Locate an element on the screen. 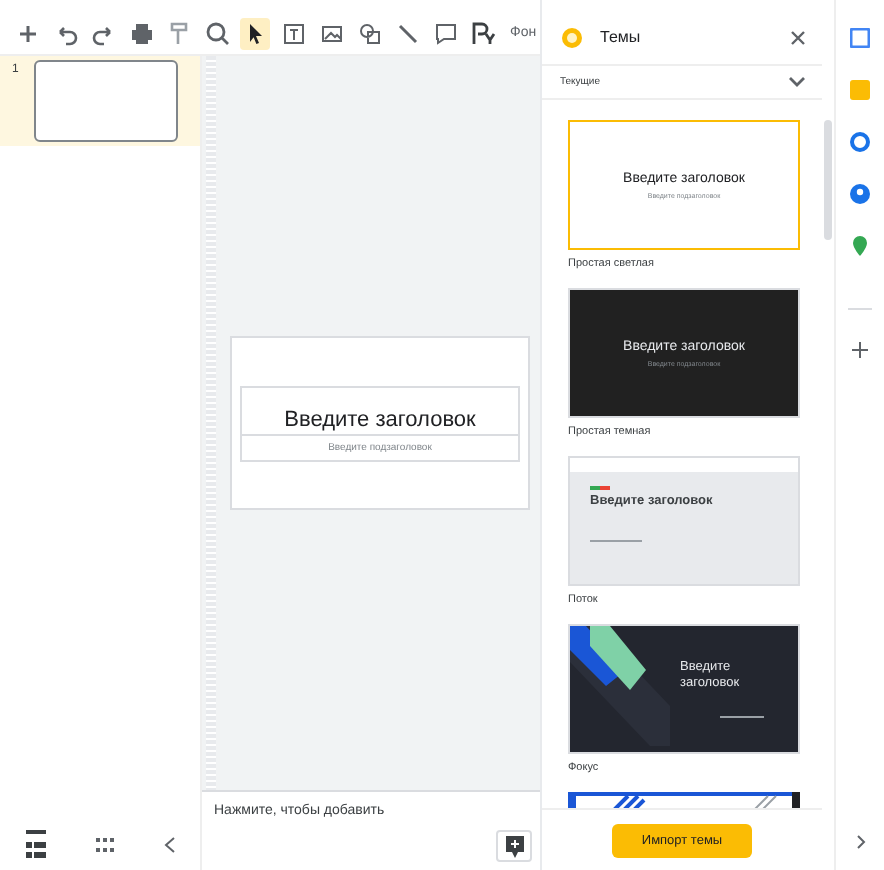 This screenshot has height=870, width=884. stripe-drawing is located at coordinates (620, 686).